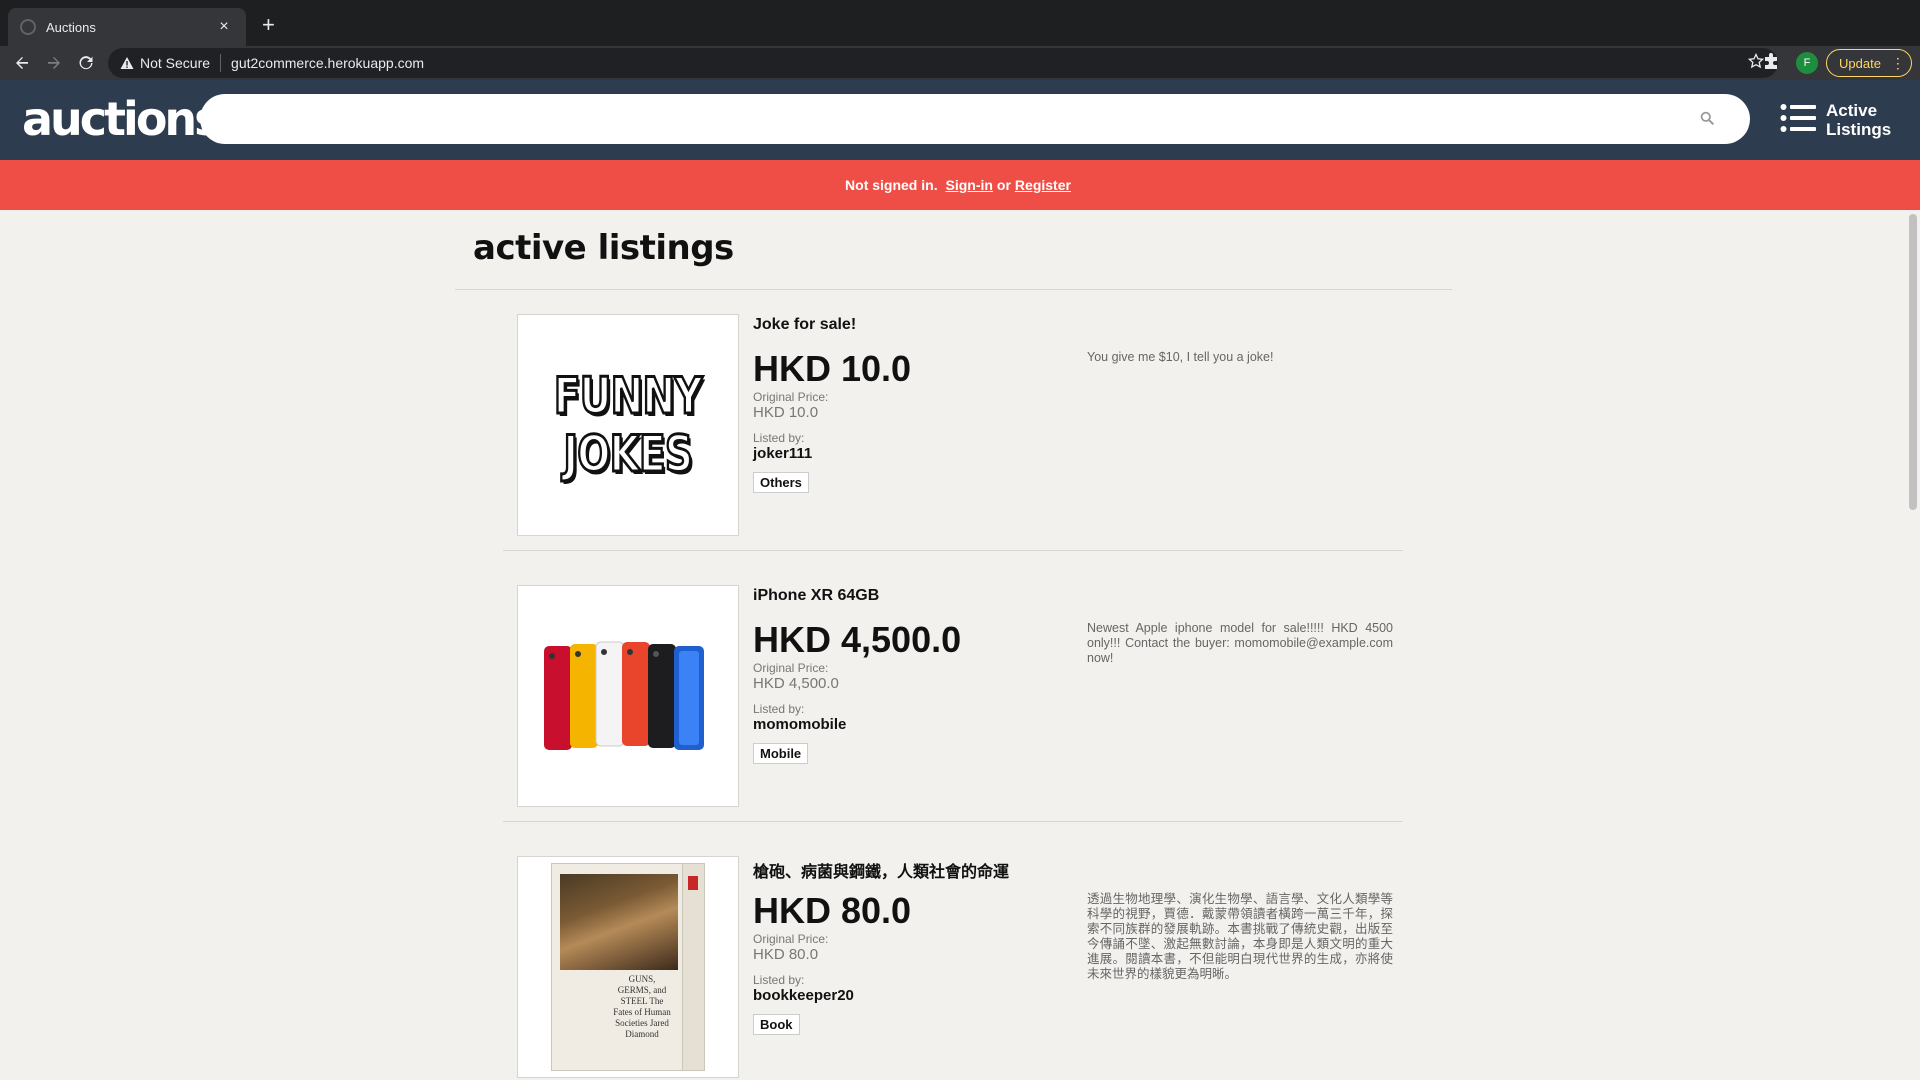 The height and width of the screenshot is (1080, 1920). I want to click on tab-close-icon: ×, so click(224, 27).